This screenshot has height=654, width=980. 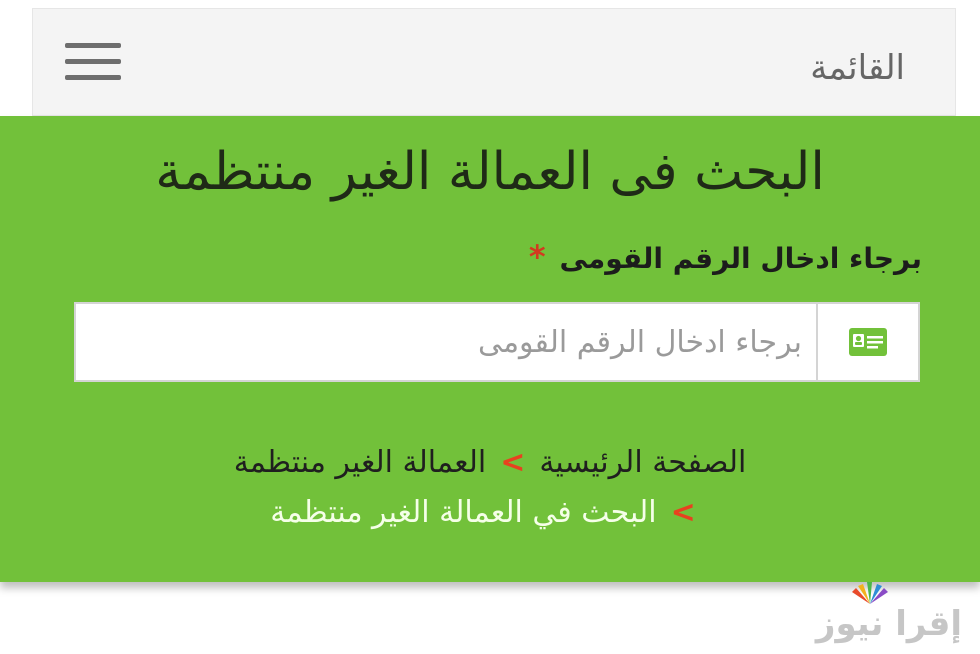 I want to click on watermark-logo: إقرا نيوز, so click(x=888, y=613).